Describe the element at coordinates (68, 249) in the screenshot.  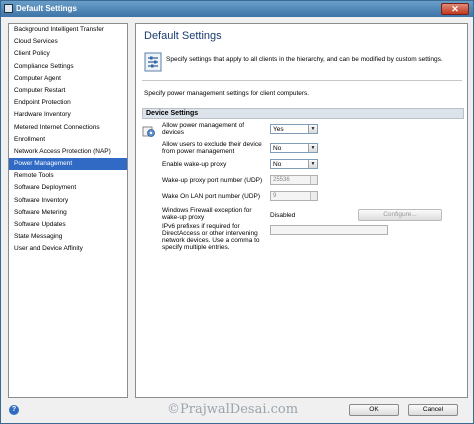
I see `sidebar-item-user-and-device-affinity: User and Device Affinity` at that location.